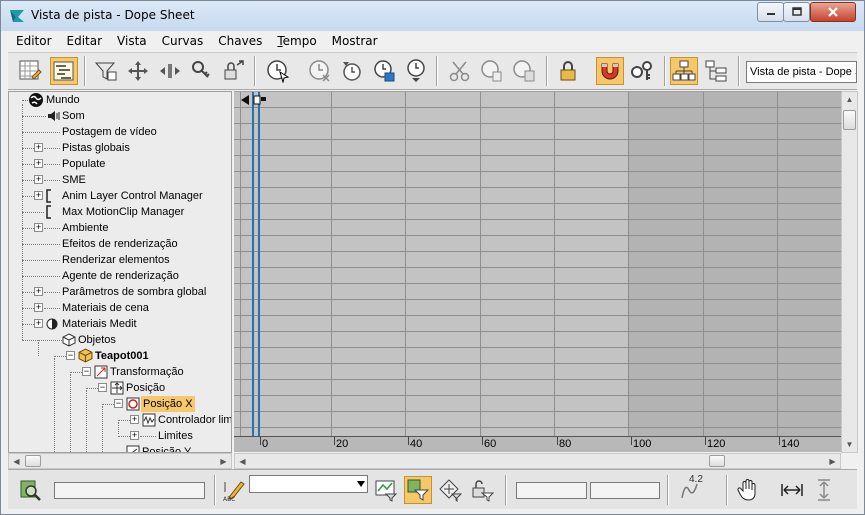  I want to click on tree-item-posicao: Posição, so click(145, 388).